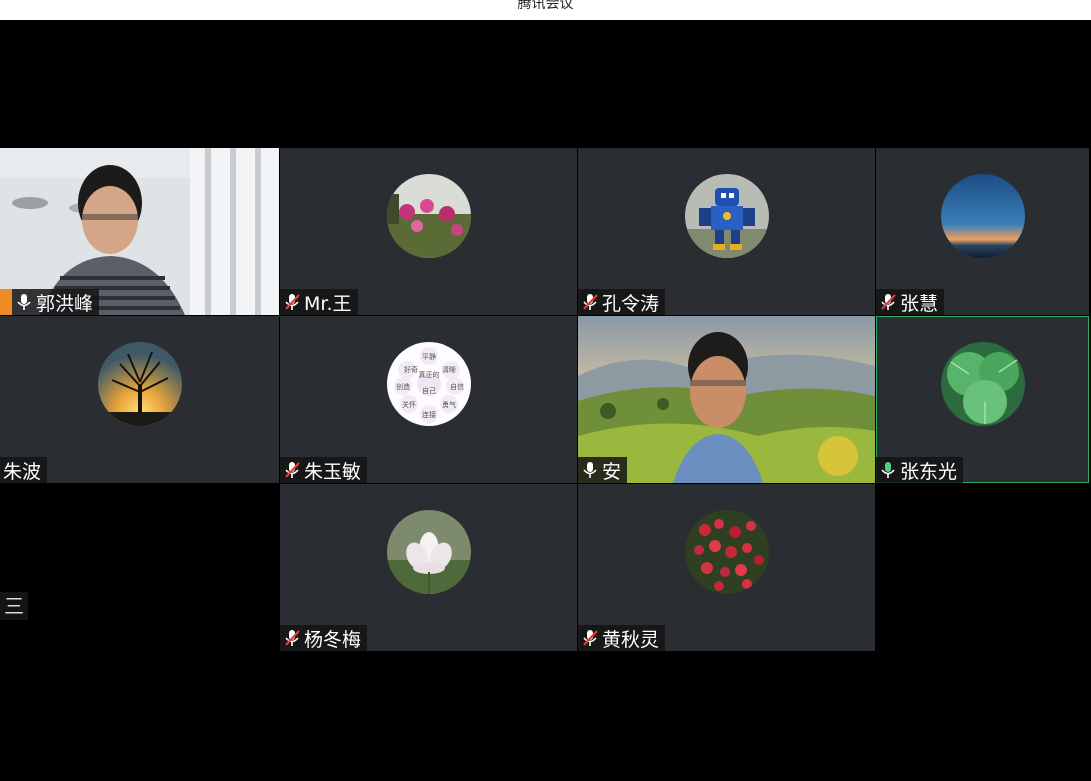  Describe the element at coordinates (612, 471) in the screenshot. I see `participant-name: 安` at that location.